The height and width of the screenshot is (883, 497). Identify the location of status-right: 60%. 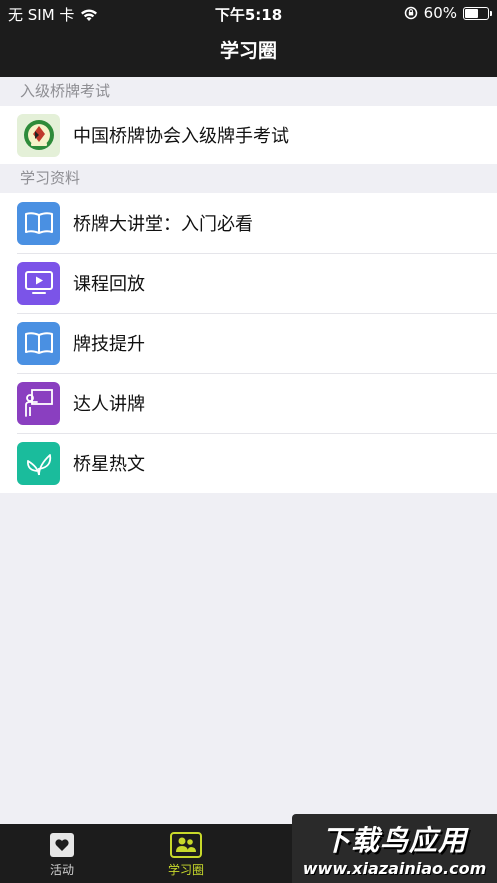
(448, 13).